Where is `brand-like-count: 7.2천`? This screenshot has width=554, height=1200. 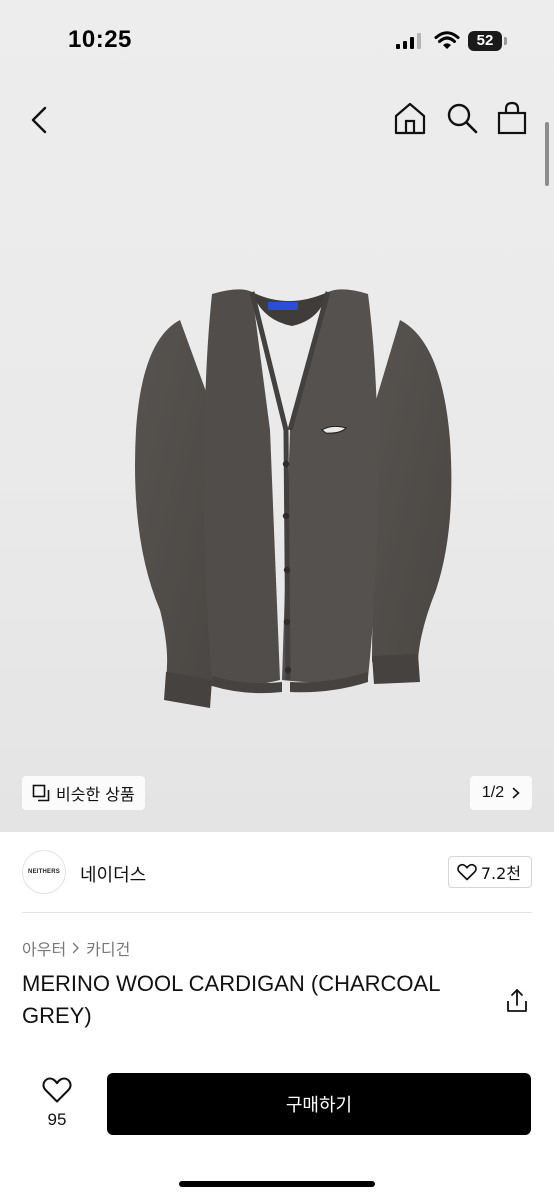
brand-like-count: 7.2천 is located at coordinates (500, 873).